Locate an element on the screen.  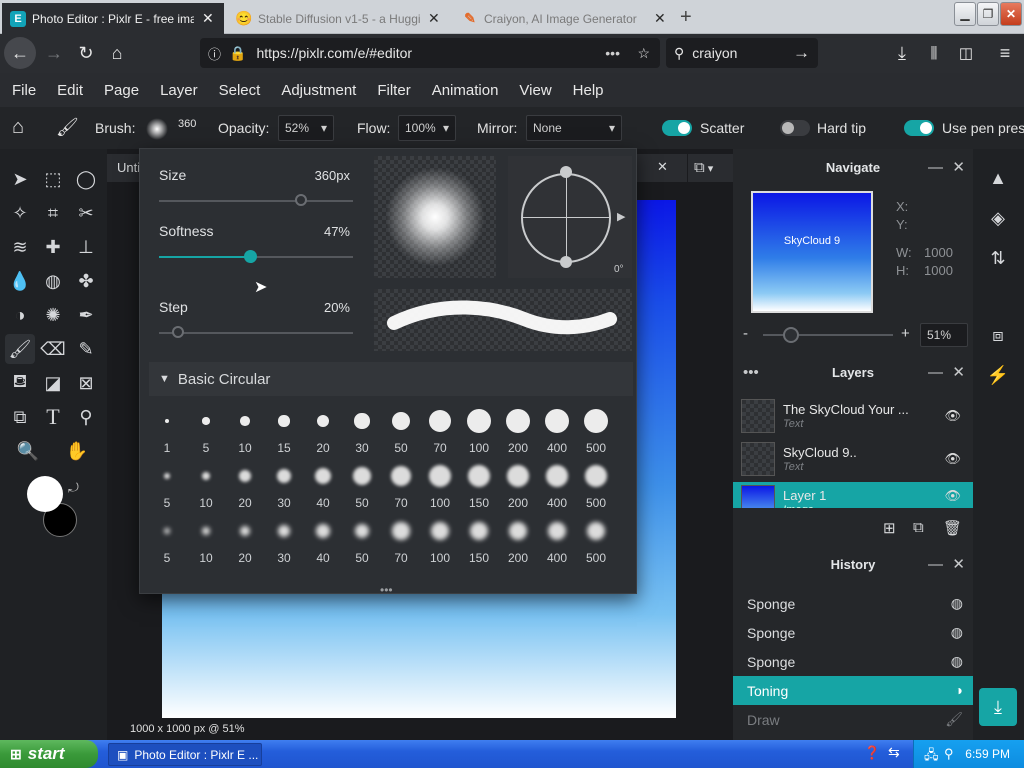
brush-preset: 5 is located at coordinates (206, 432).